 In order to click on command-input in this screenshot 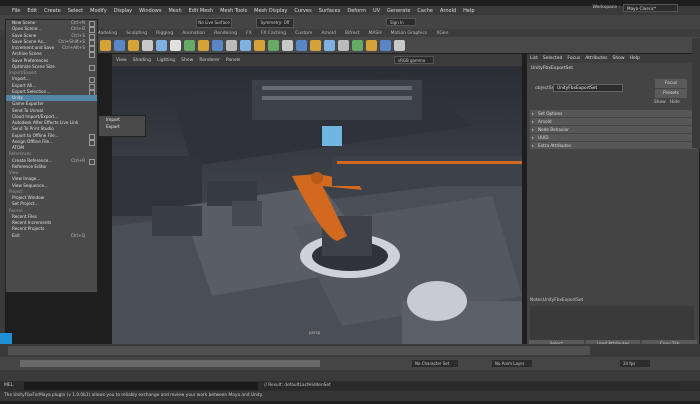, I will do `click(141, 386)`.